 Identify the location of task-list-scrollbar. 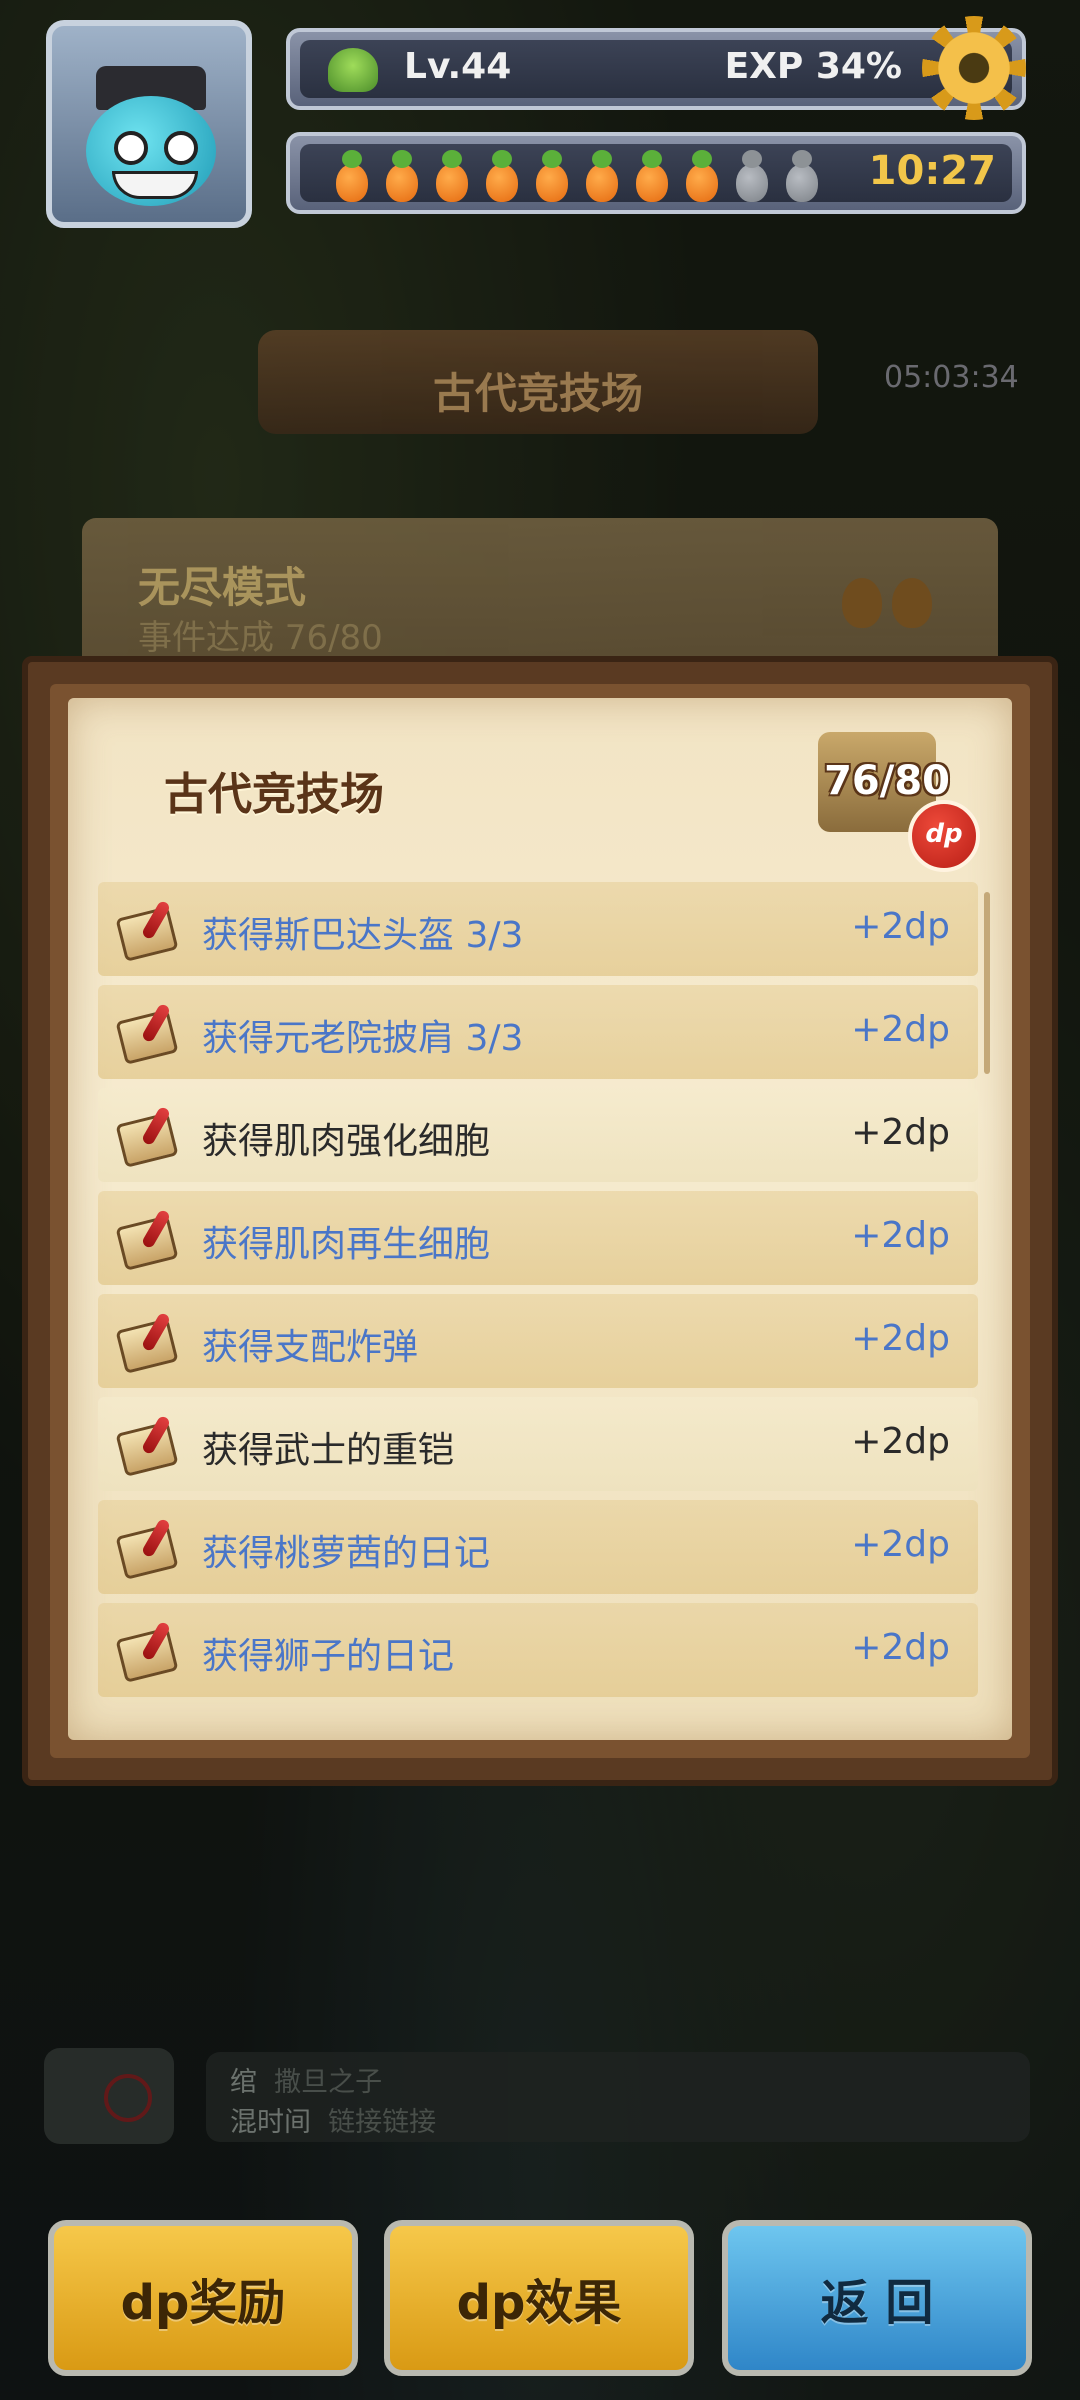
(987, 983).